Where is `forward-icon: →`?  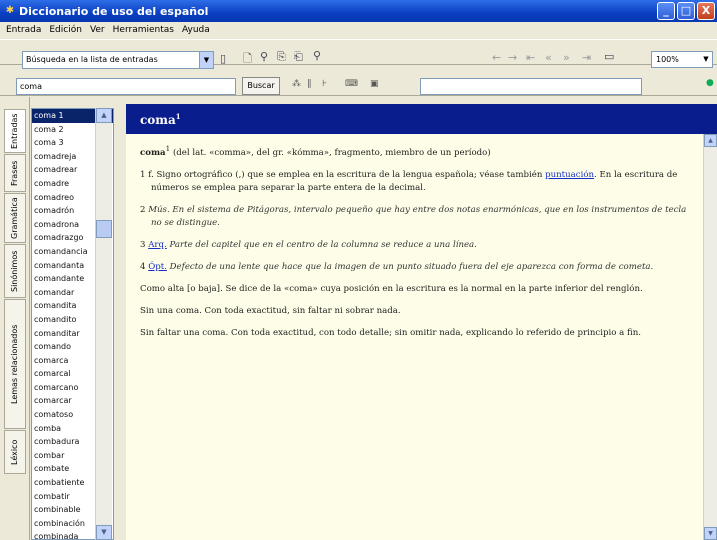
forward-icon: → is located at coordinates (512, 57).